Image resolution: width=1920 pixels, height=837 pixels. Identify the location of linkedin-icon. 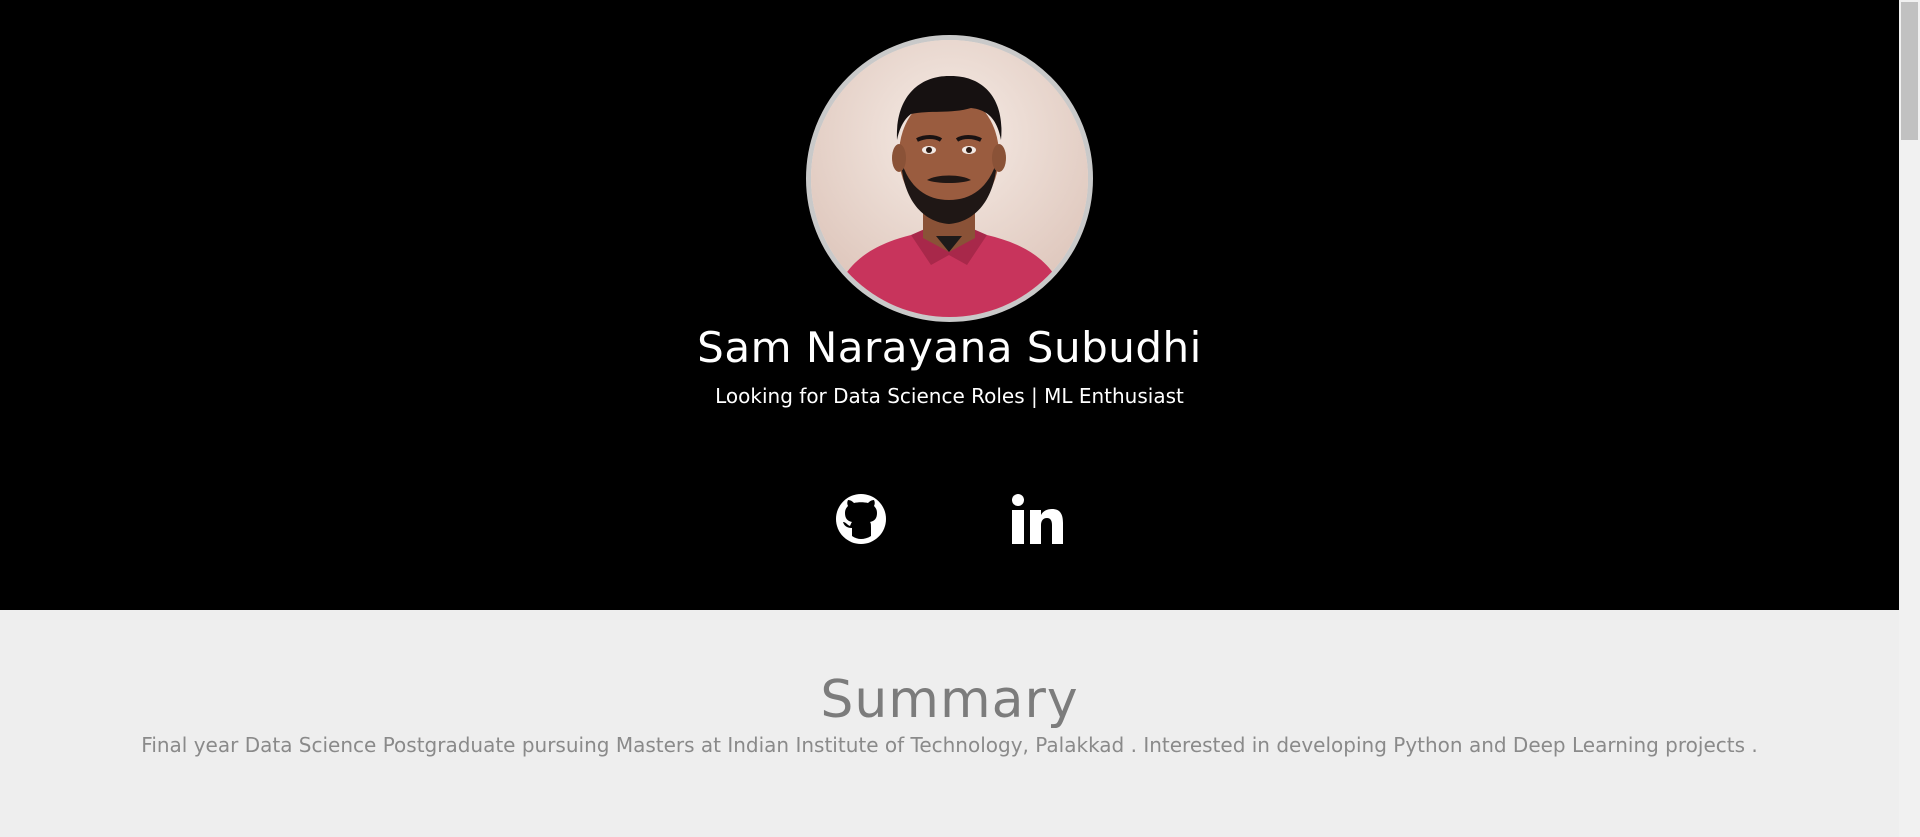
(1037, 519).